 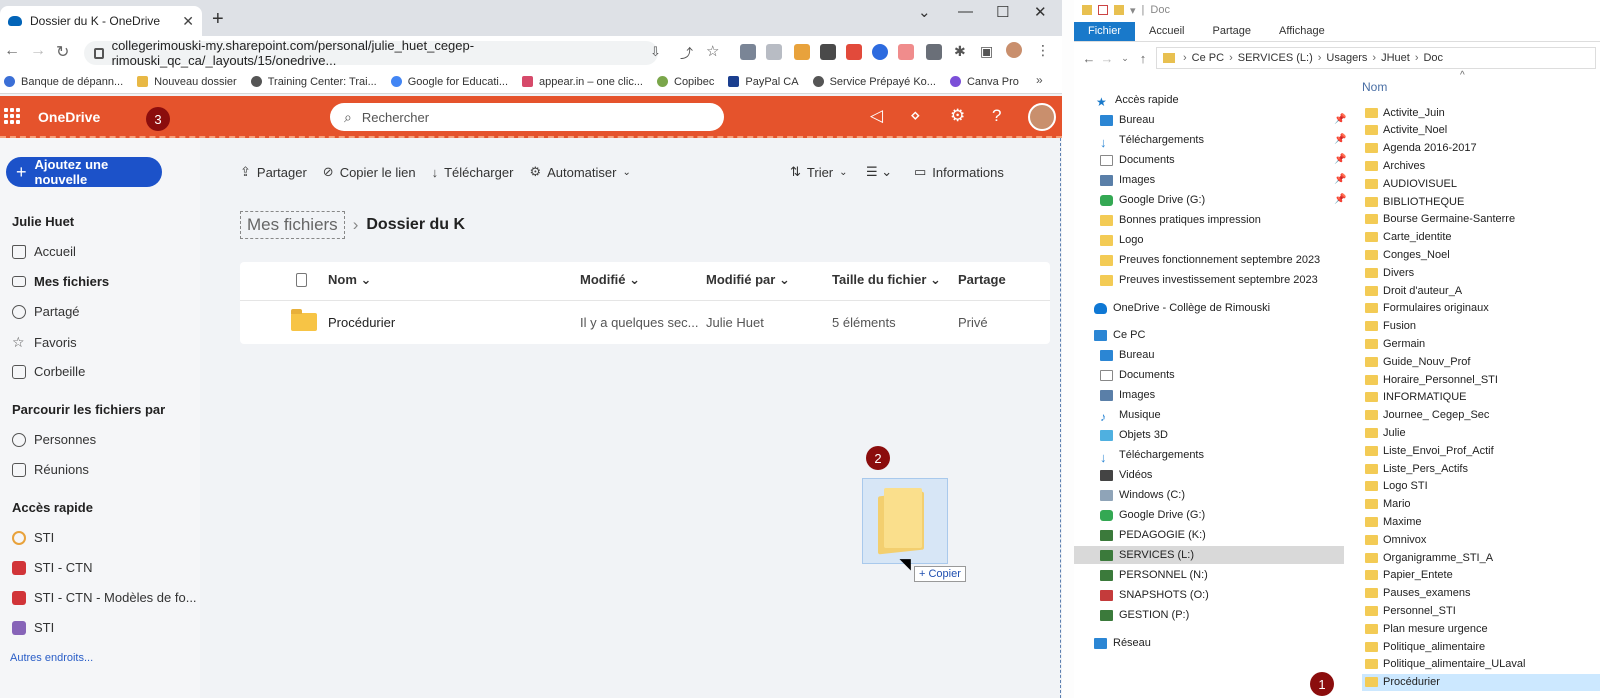 What do you see at coordinates (1481, 379) in the screenshot?
I see `explorer-folder-item: Horaire_Personnel_STI` at bounding box center [1481, 379].